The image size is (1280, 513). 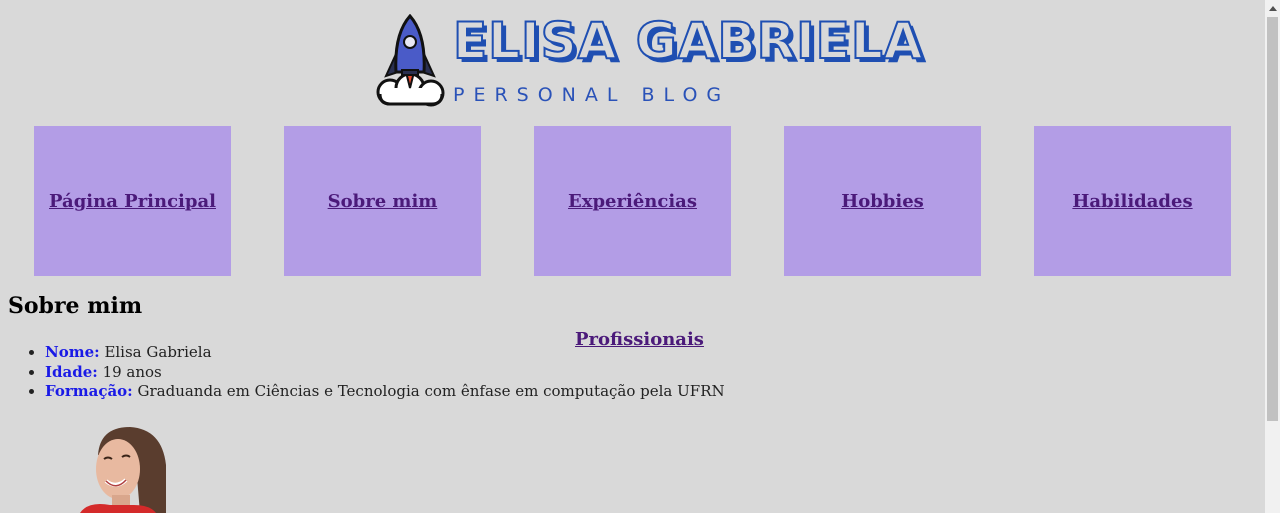 I want to click on field-label: Formação:, so click(x=89, y=391).